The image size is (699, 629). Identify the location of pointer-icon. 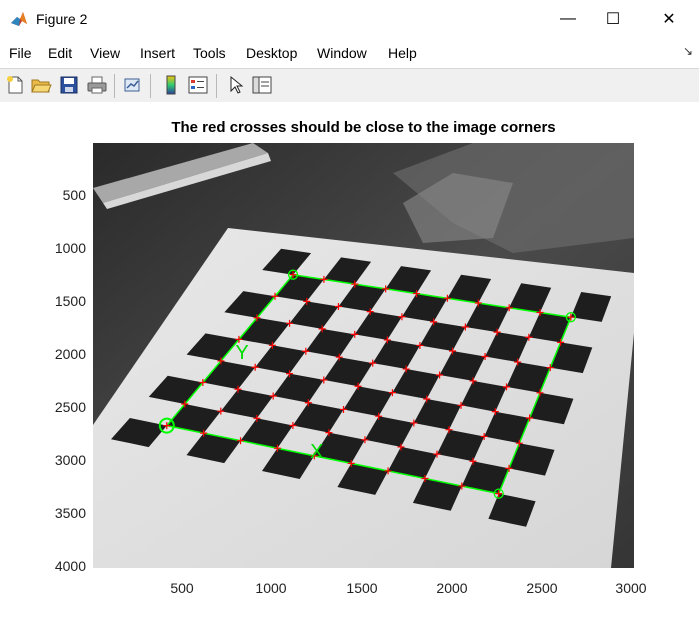
(236, 85).